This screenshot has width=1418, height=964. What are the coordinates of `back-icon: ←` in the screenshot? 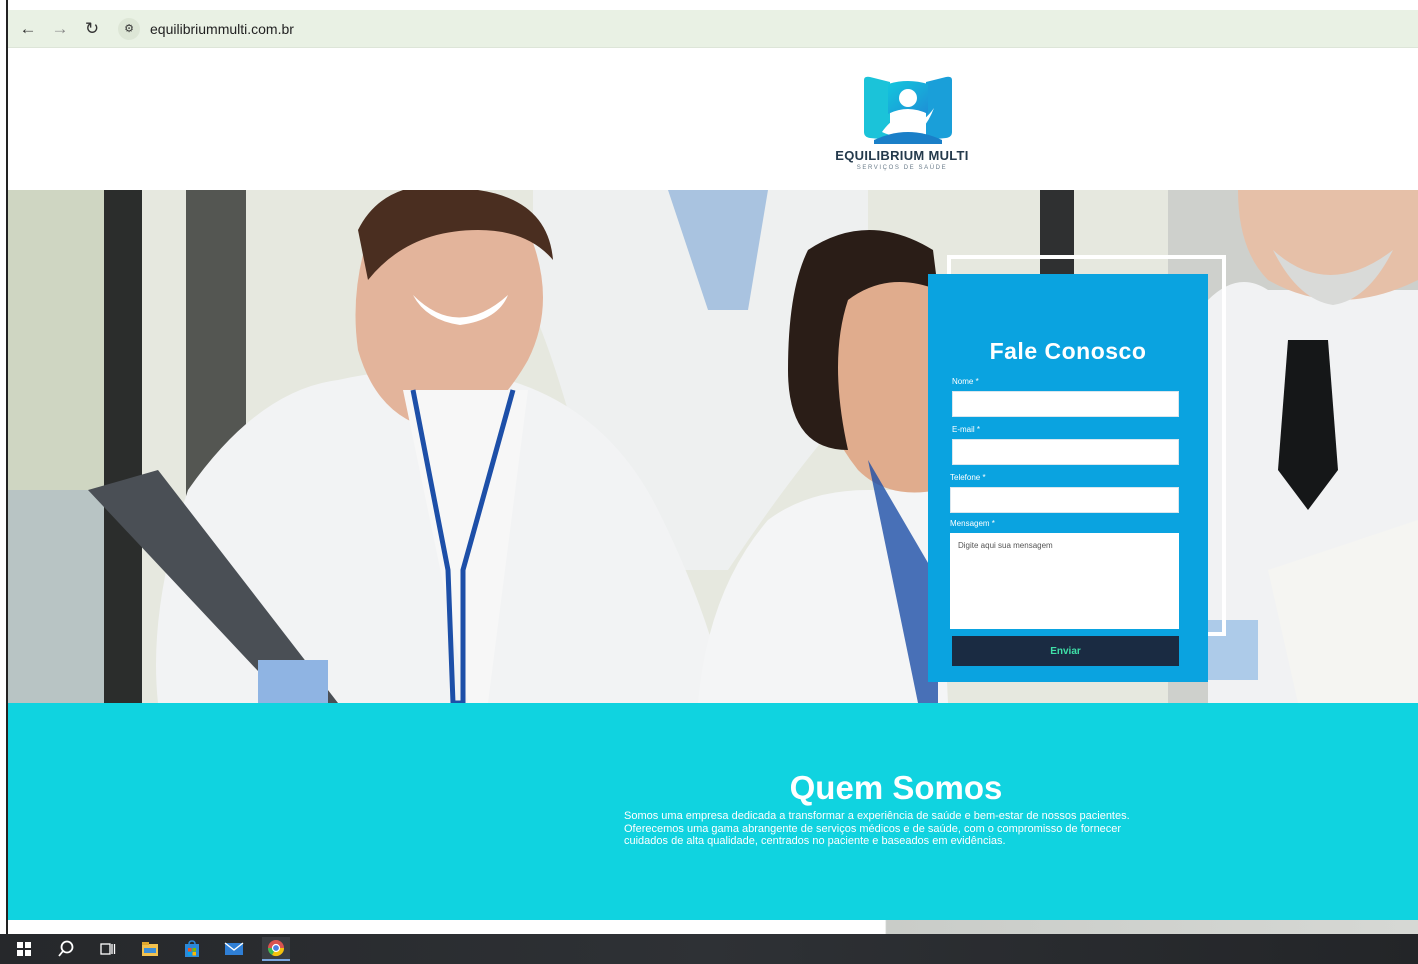 It's located at (28, 29).